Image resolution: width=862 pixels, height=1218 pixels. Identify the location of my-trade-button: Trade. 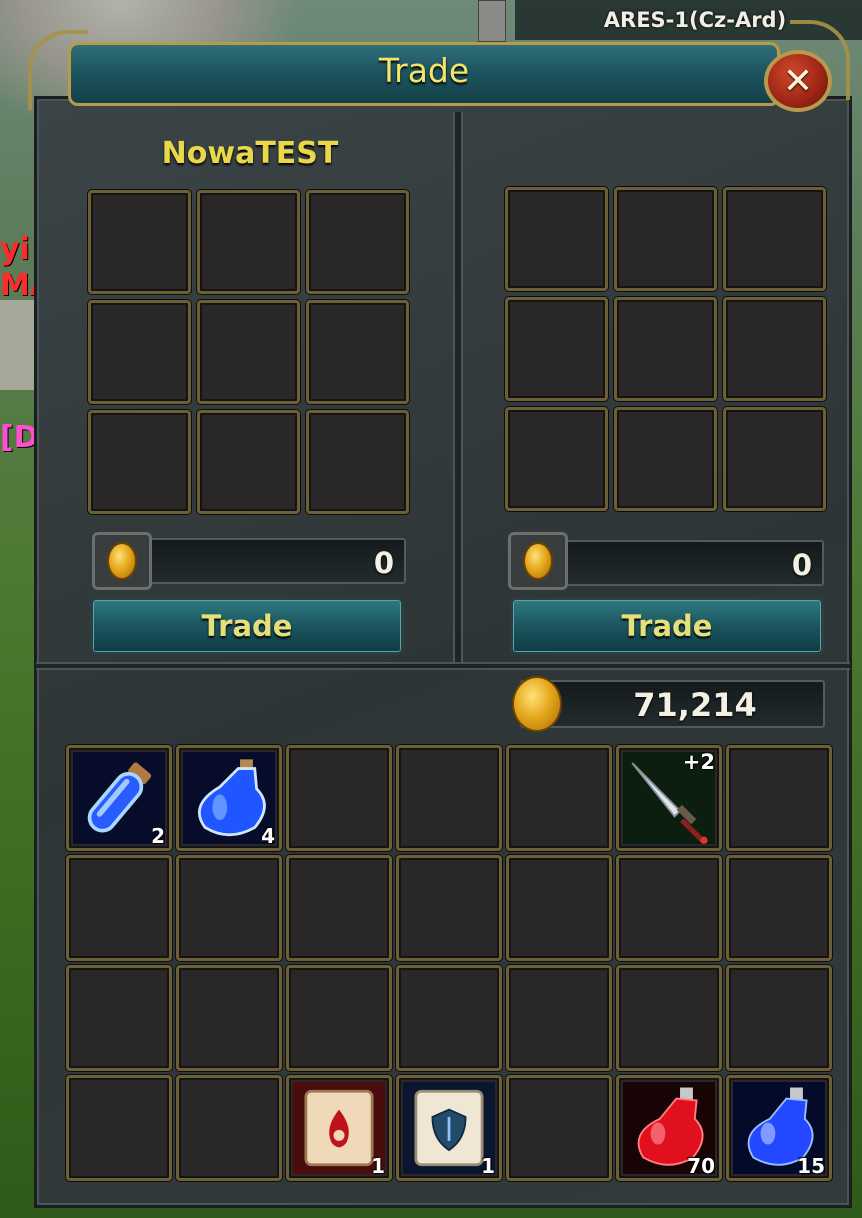
(247, 626).